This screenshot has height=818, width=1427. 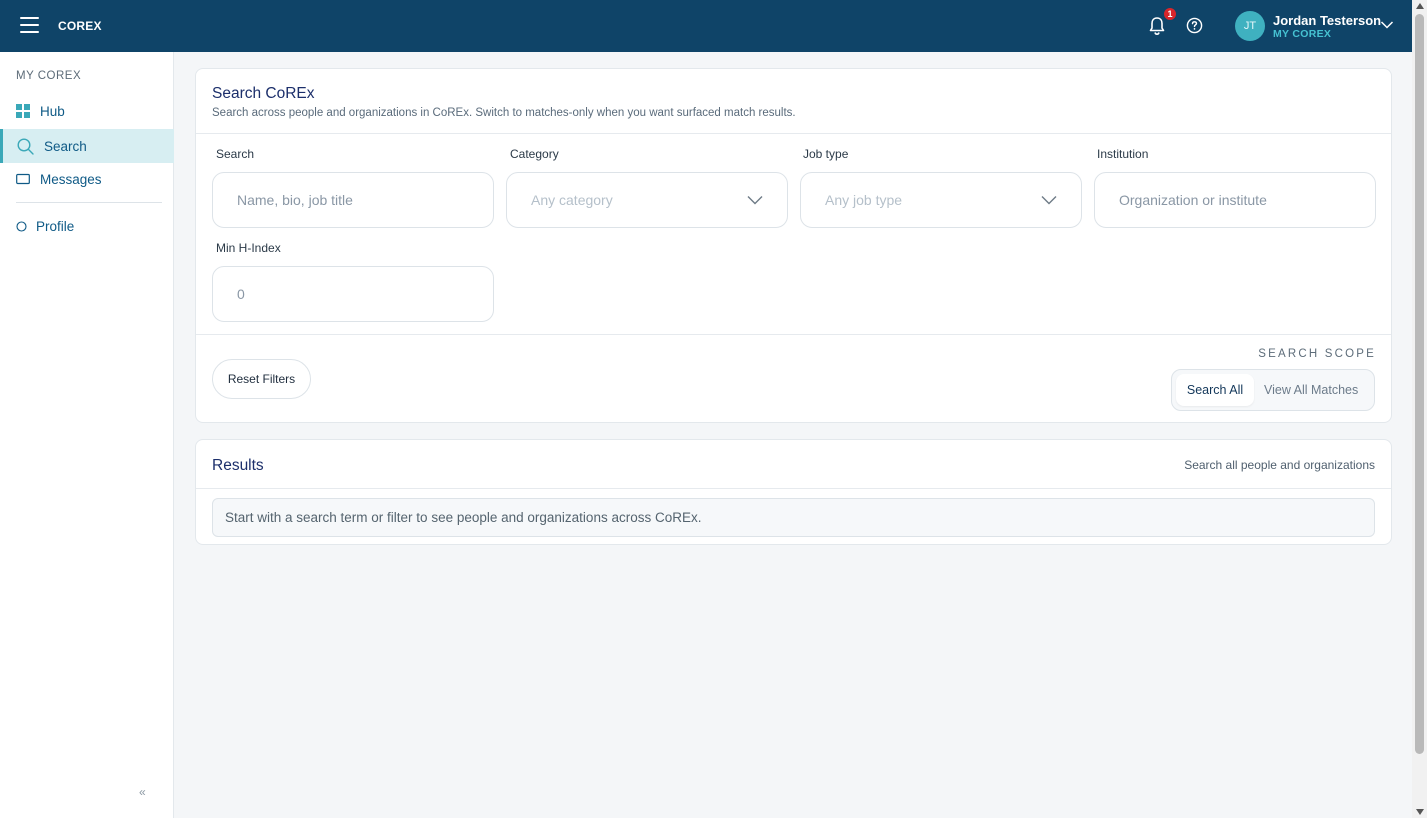 What do you see at coordinates (25, 146) in the screenshot?
I see `search-icon` at bounding box center [25, 146].